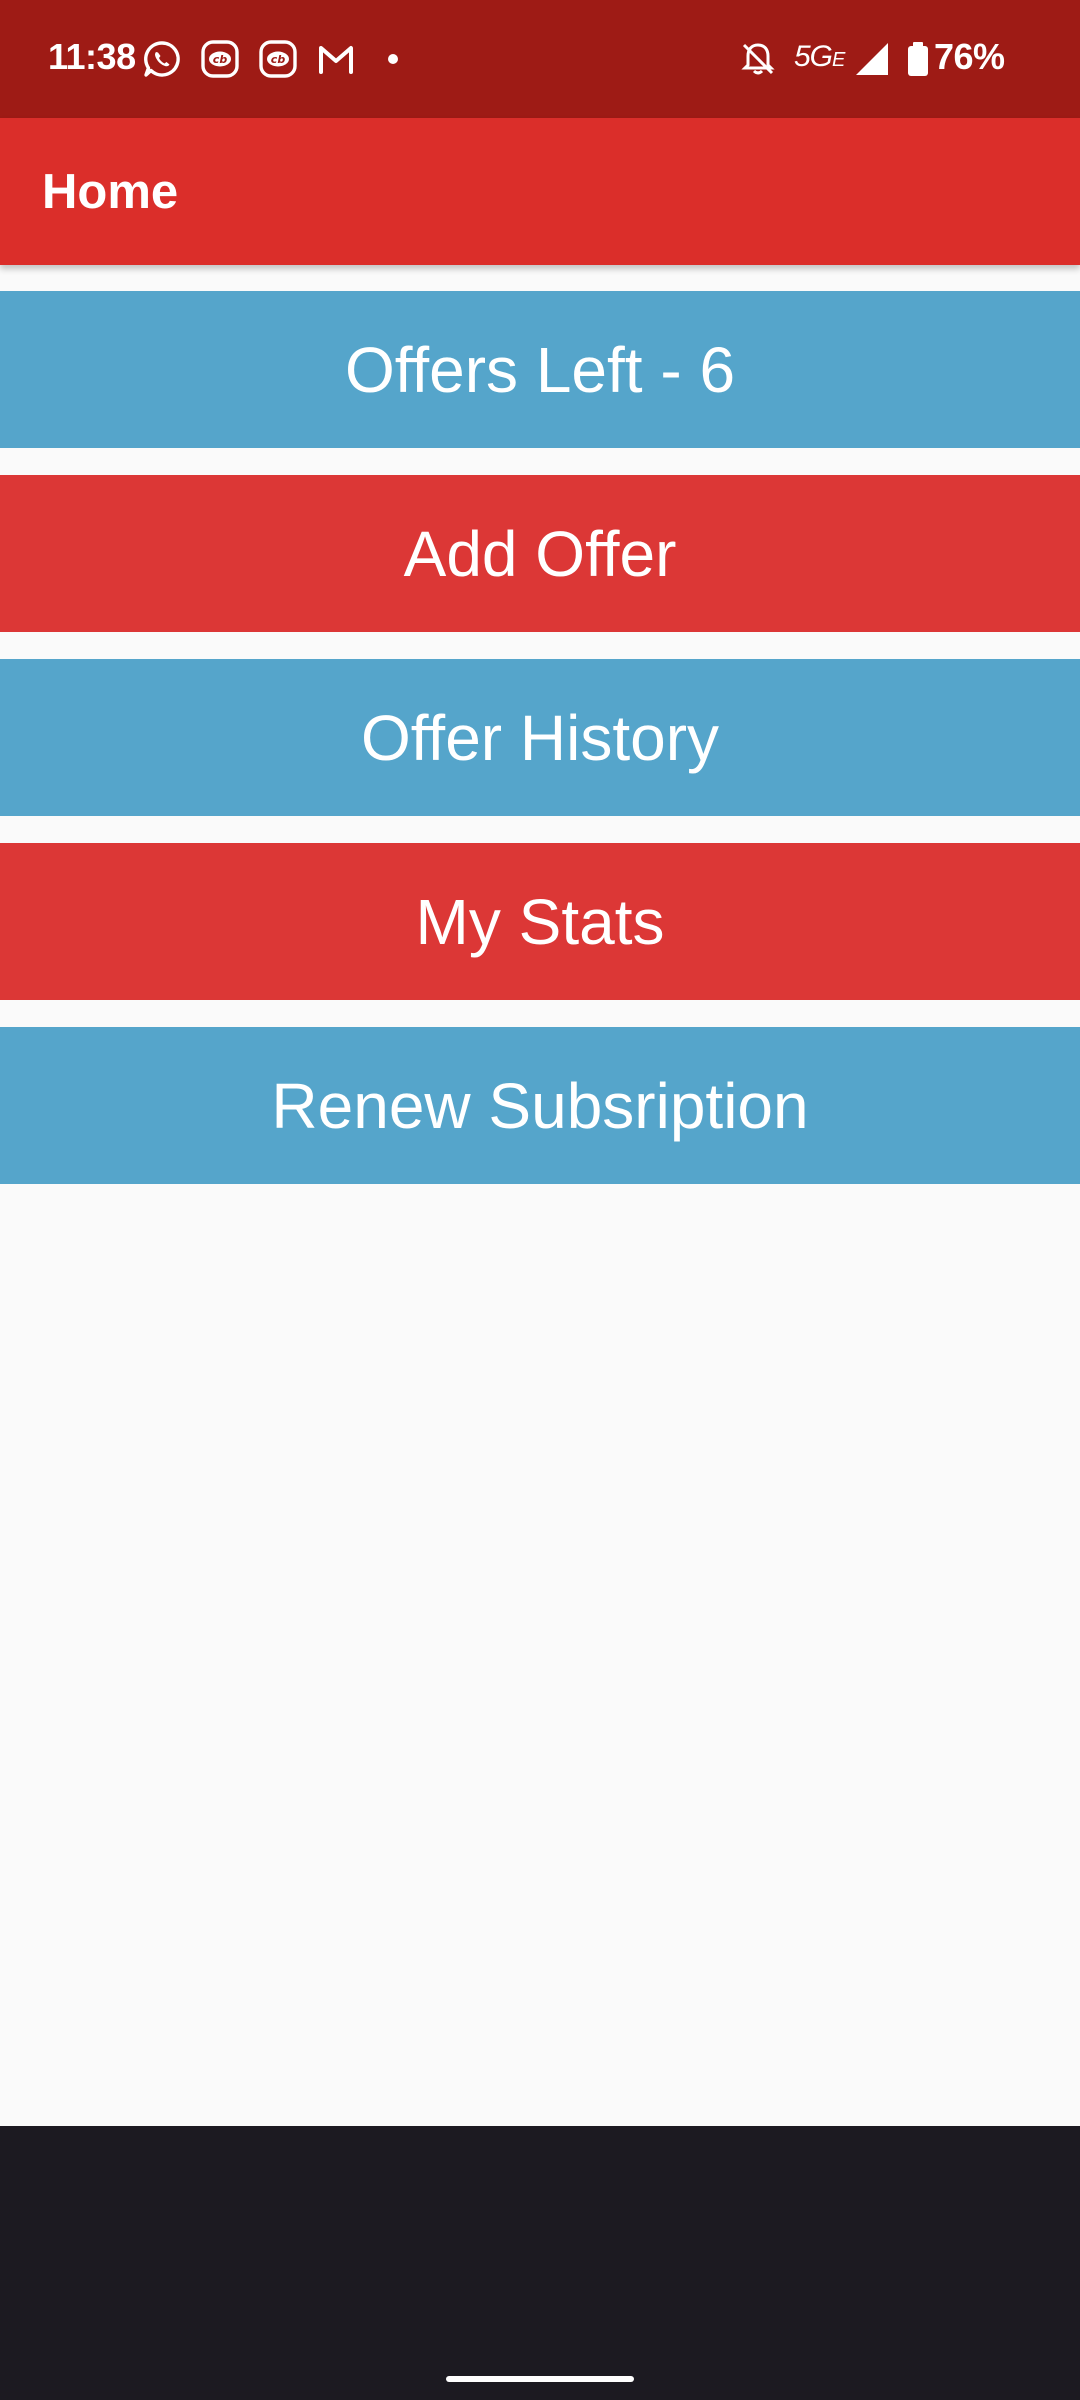 The height and width of the screenshot is (2400, 1080). I want to click on battery-percent: 76%, so click(969, 56).